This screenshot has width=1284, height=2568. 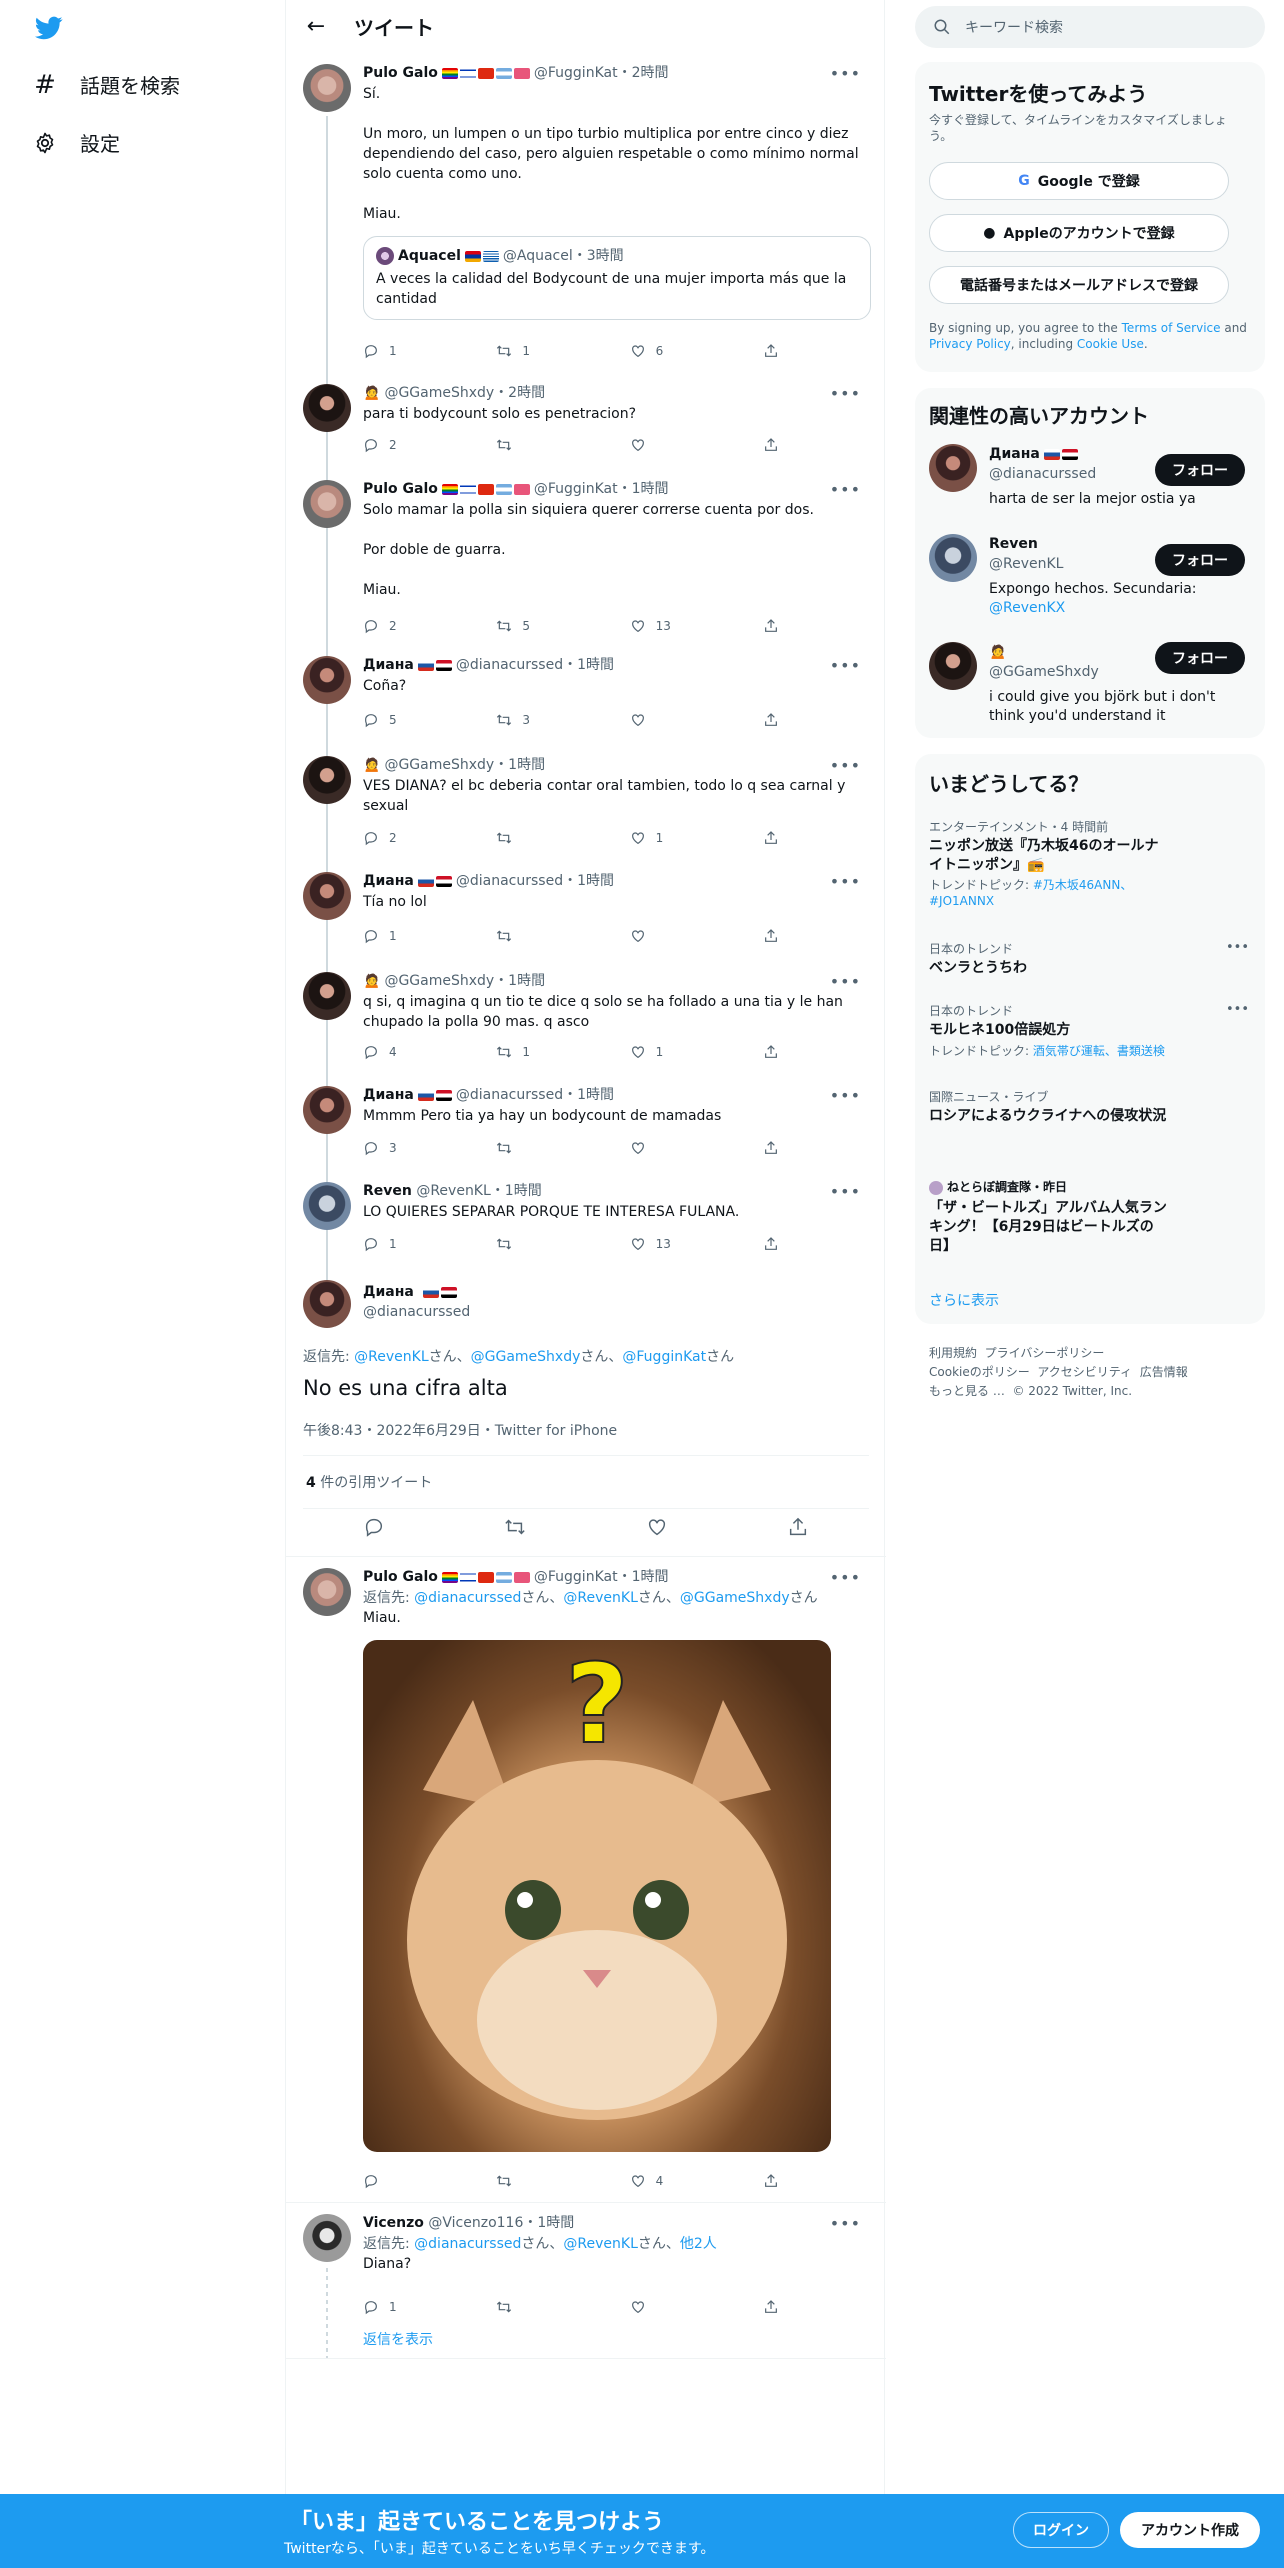 What do you see at coordinates (1090, 27) in the screenshot?
I see `search-input: キーワード検索` at bounding box center [1090, 27].